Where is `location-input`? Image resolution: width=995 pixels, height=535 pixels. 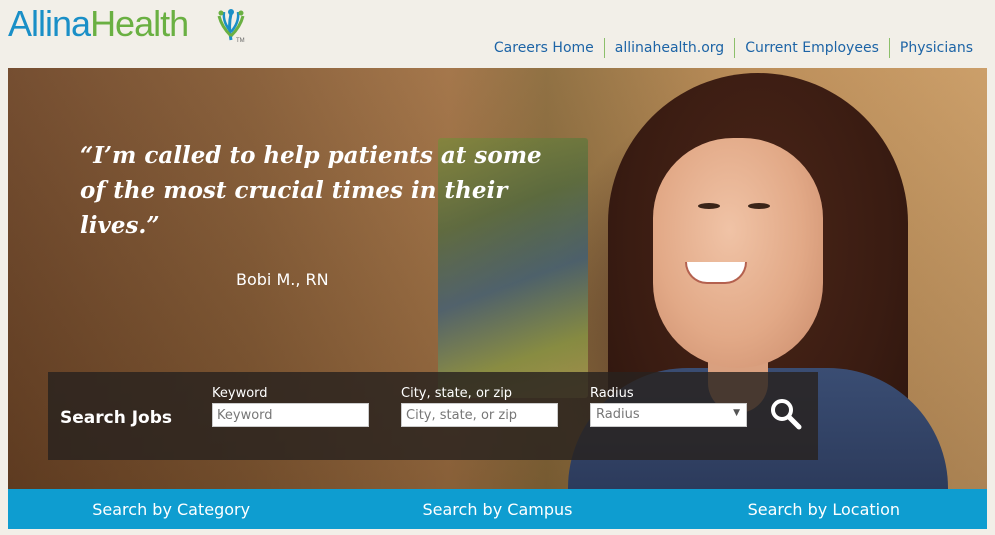
location-input is located at coordinates (479, 415).